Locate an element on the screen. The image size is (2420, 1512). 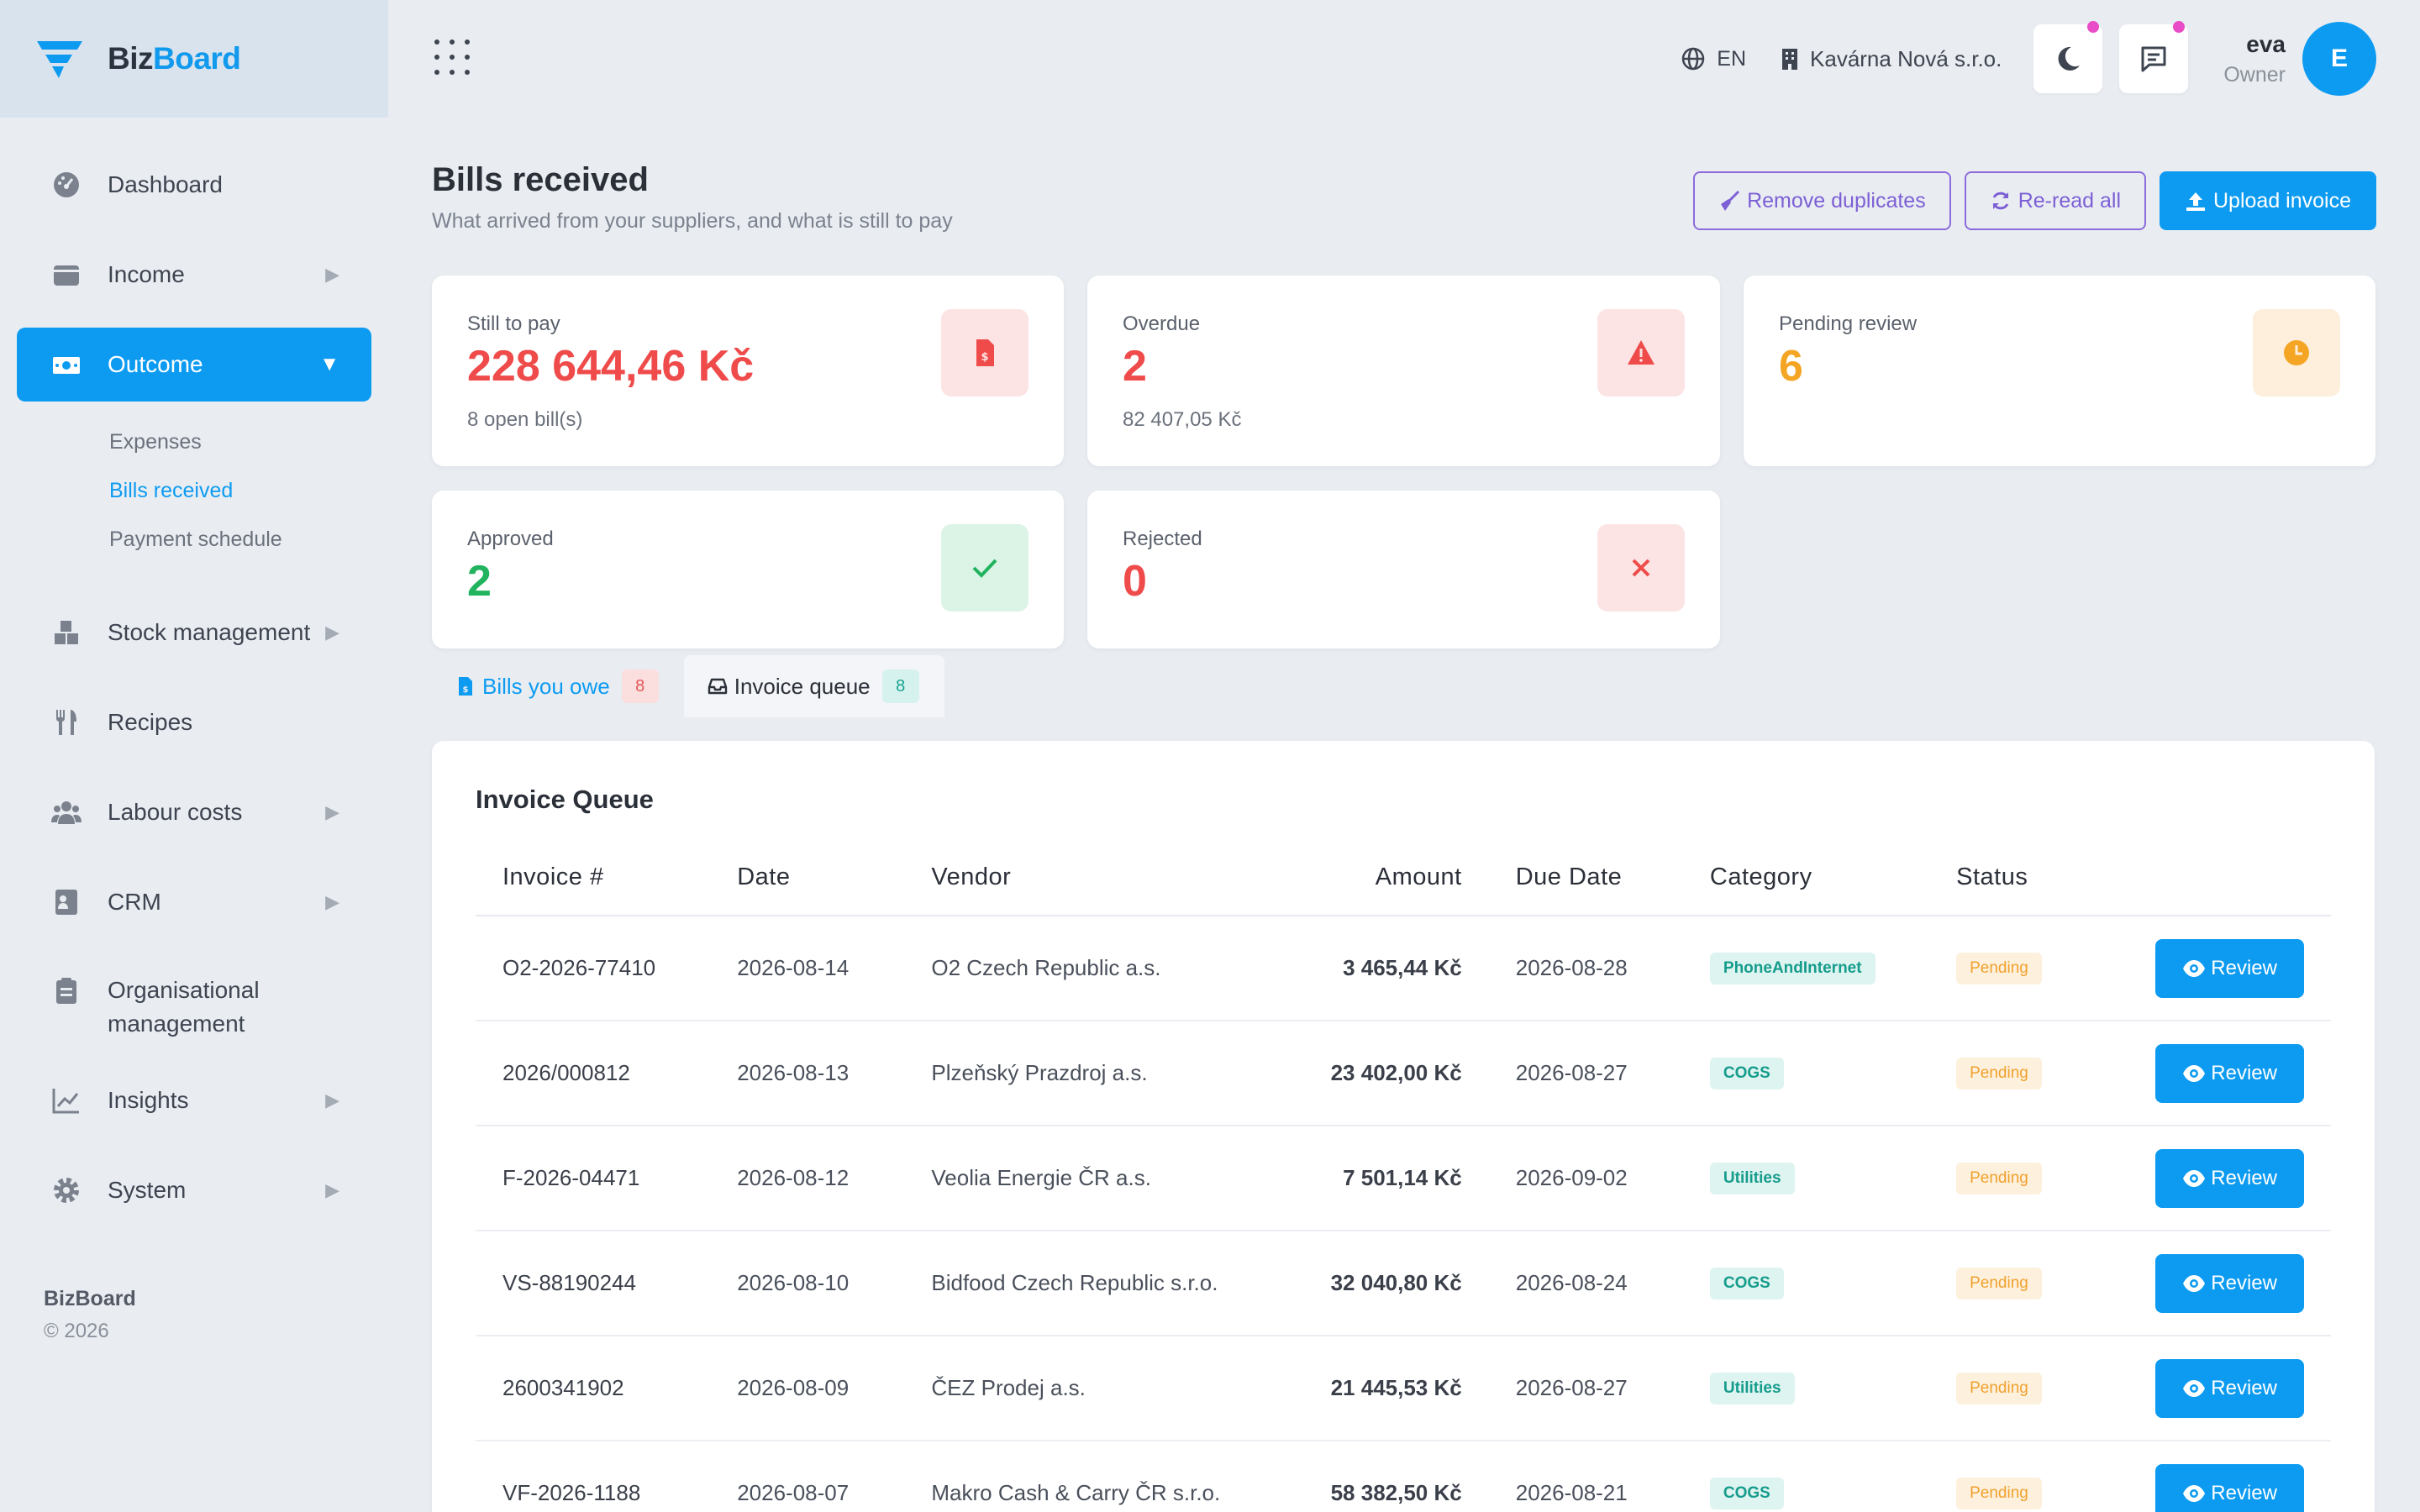
sidebar-item-outcome: Outcome ▼ is located at coordinates (194, 365).